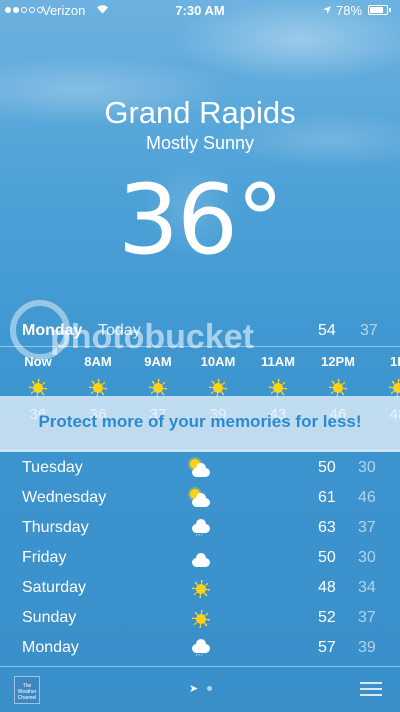  What do you see at coordinates (327, 587) in the screenshot?
I see `forecast-high: 48` at bounding box center [327, 587].